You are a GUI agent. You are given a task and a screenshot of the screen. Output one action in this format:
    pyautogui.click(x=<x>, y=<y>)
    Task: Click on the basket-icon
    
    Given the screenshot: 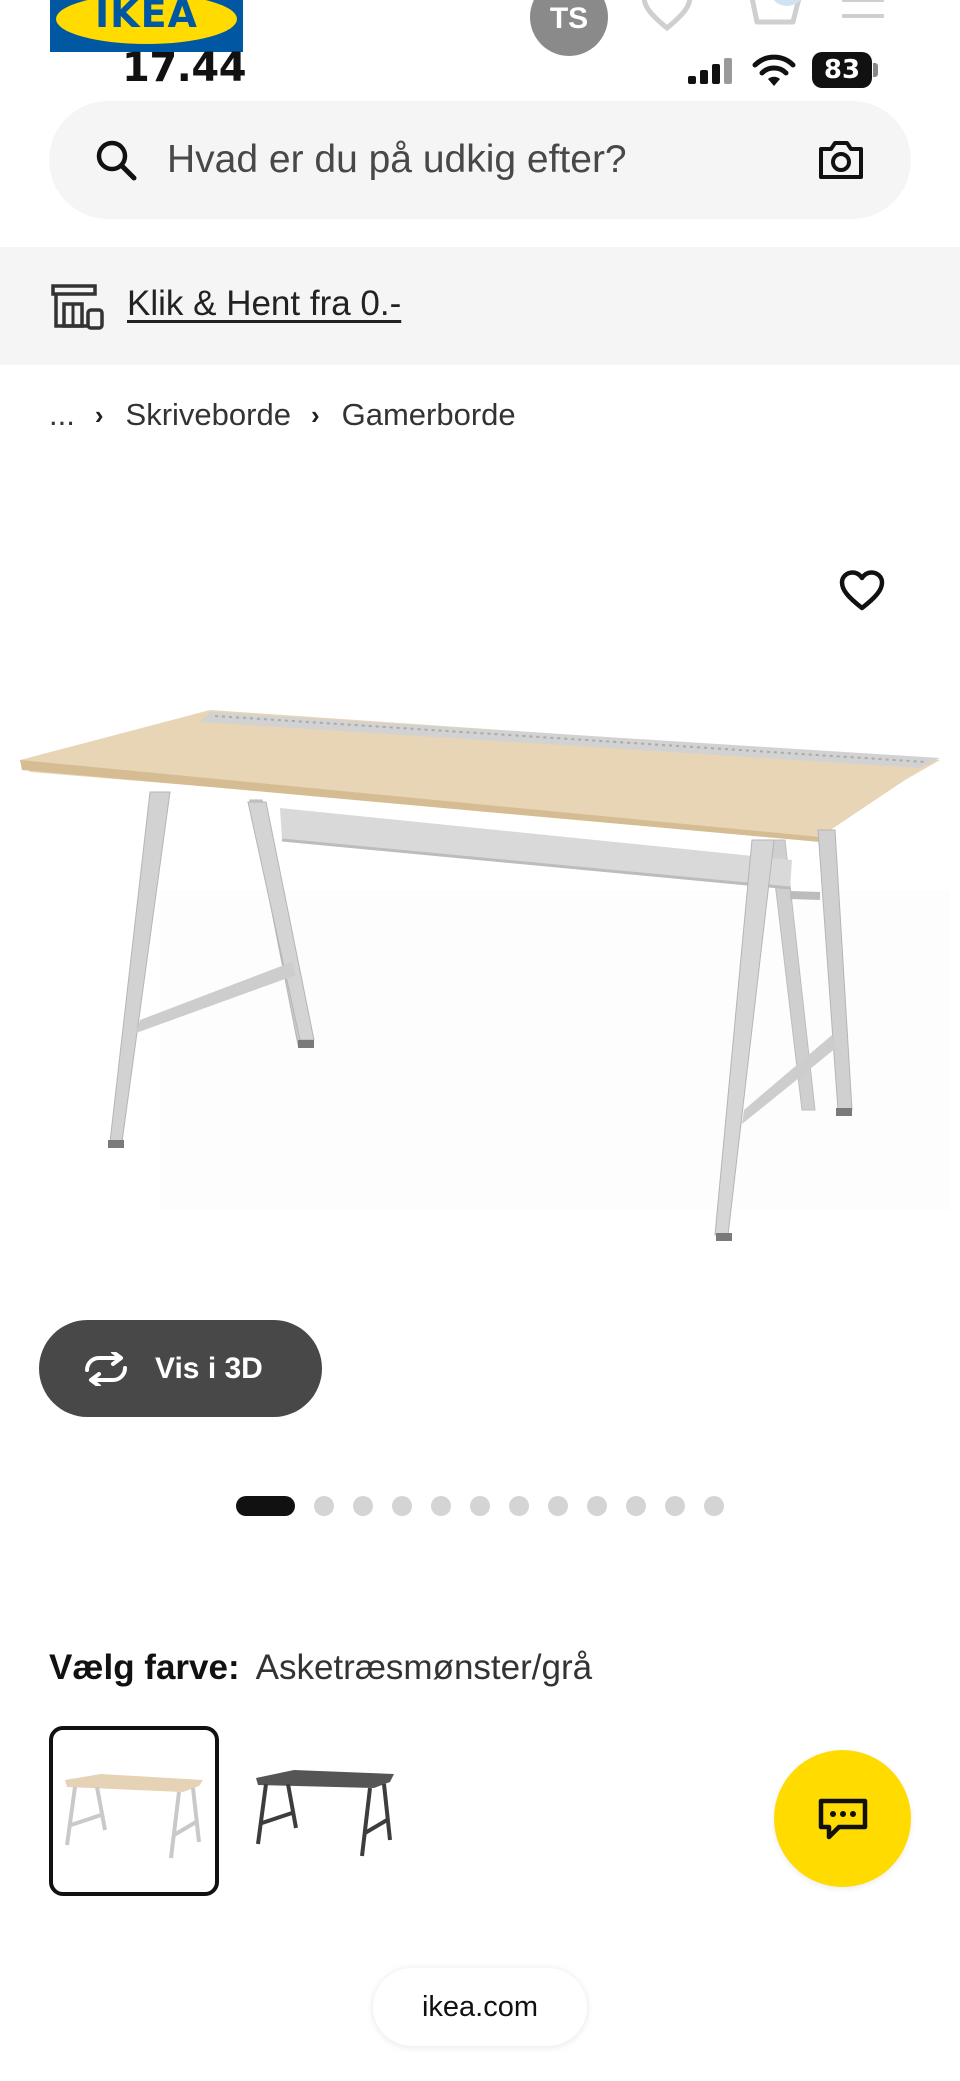 What is the action you would take?
    pyautogui.click(x=775, y=16)
    